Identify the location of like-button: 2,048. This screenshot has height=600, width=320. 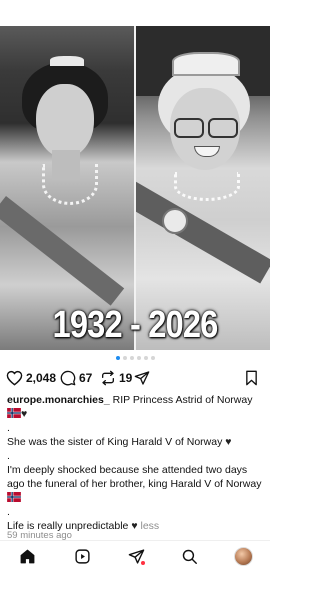
(31, 378).